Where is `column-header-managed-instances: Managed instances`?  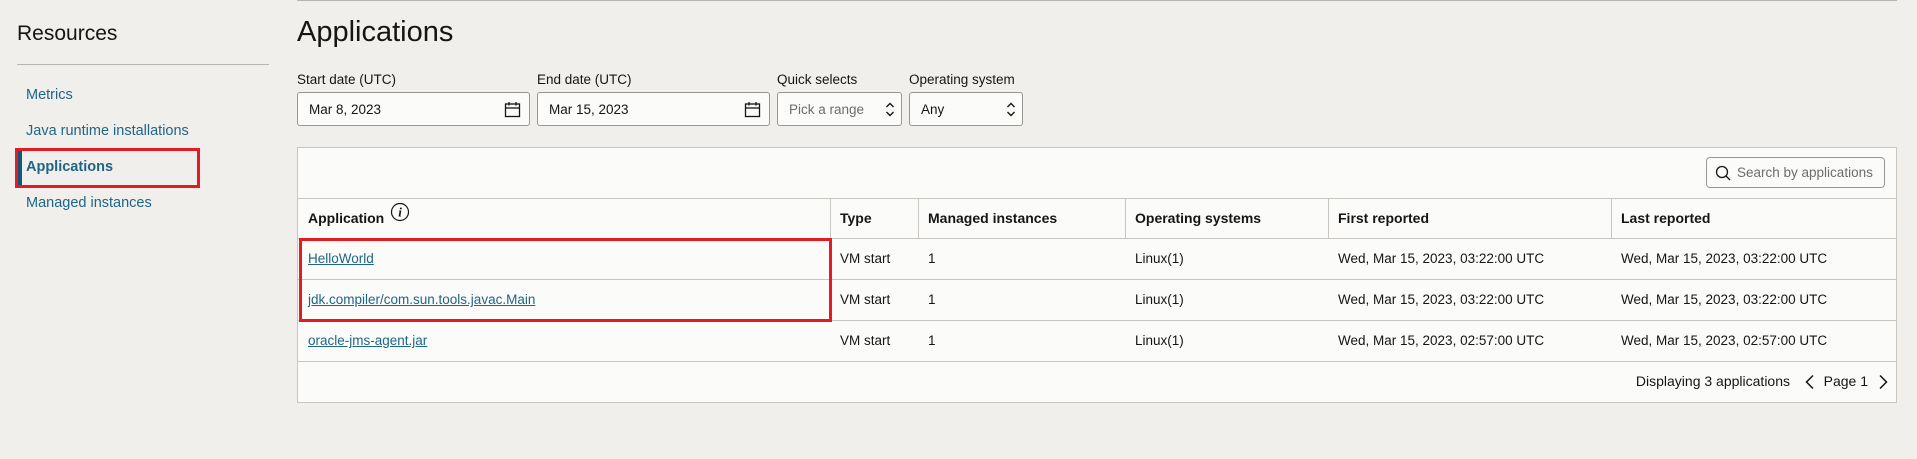
column-header-managed-instances: Managed instances is located at coordinates (1021, 218).